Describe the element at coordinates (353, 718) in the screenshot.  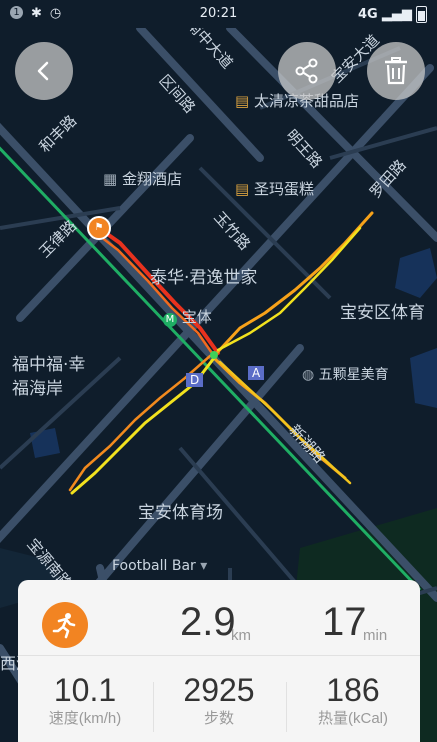
I see `calories-label: 热量(kCal)` at that location.